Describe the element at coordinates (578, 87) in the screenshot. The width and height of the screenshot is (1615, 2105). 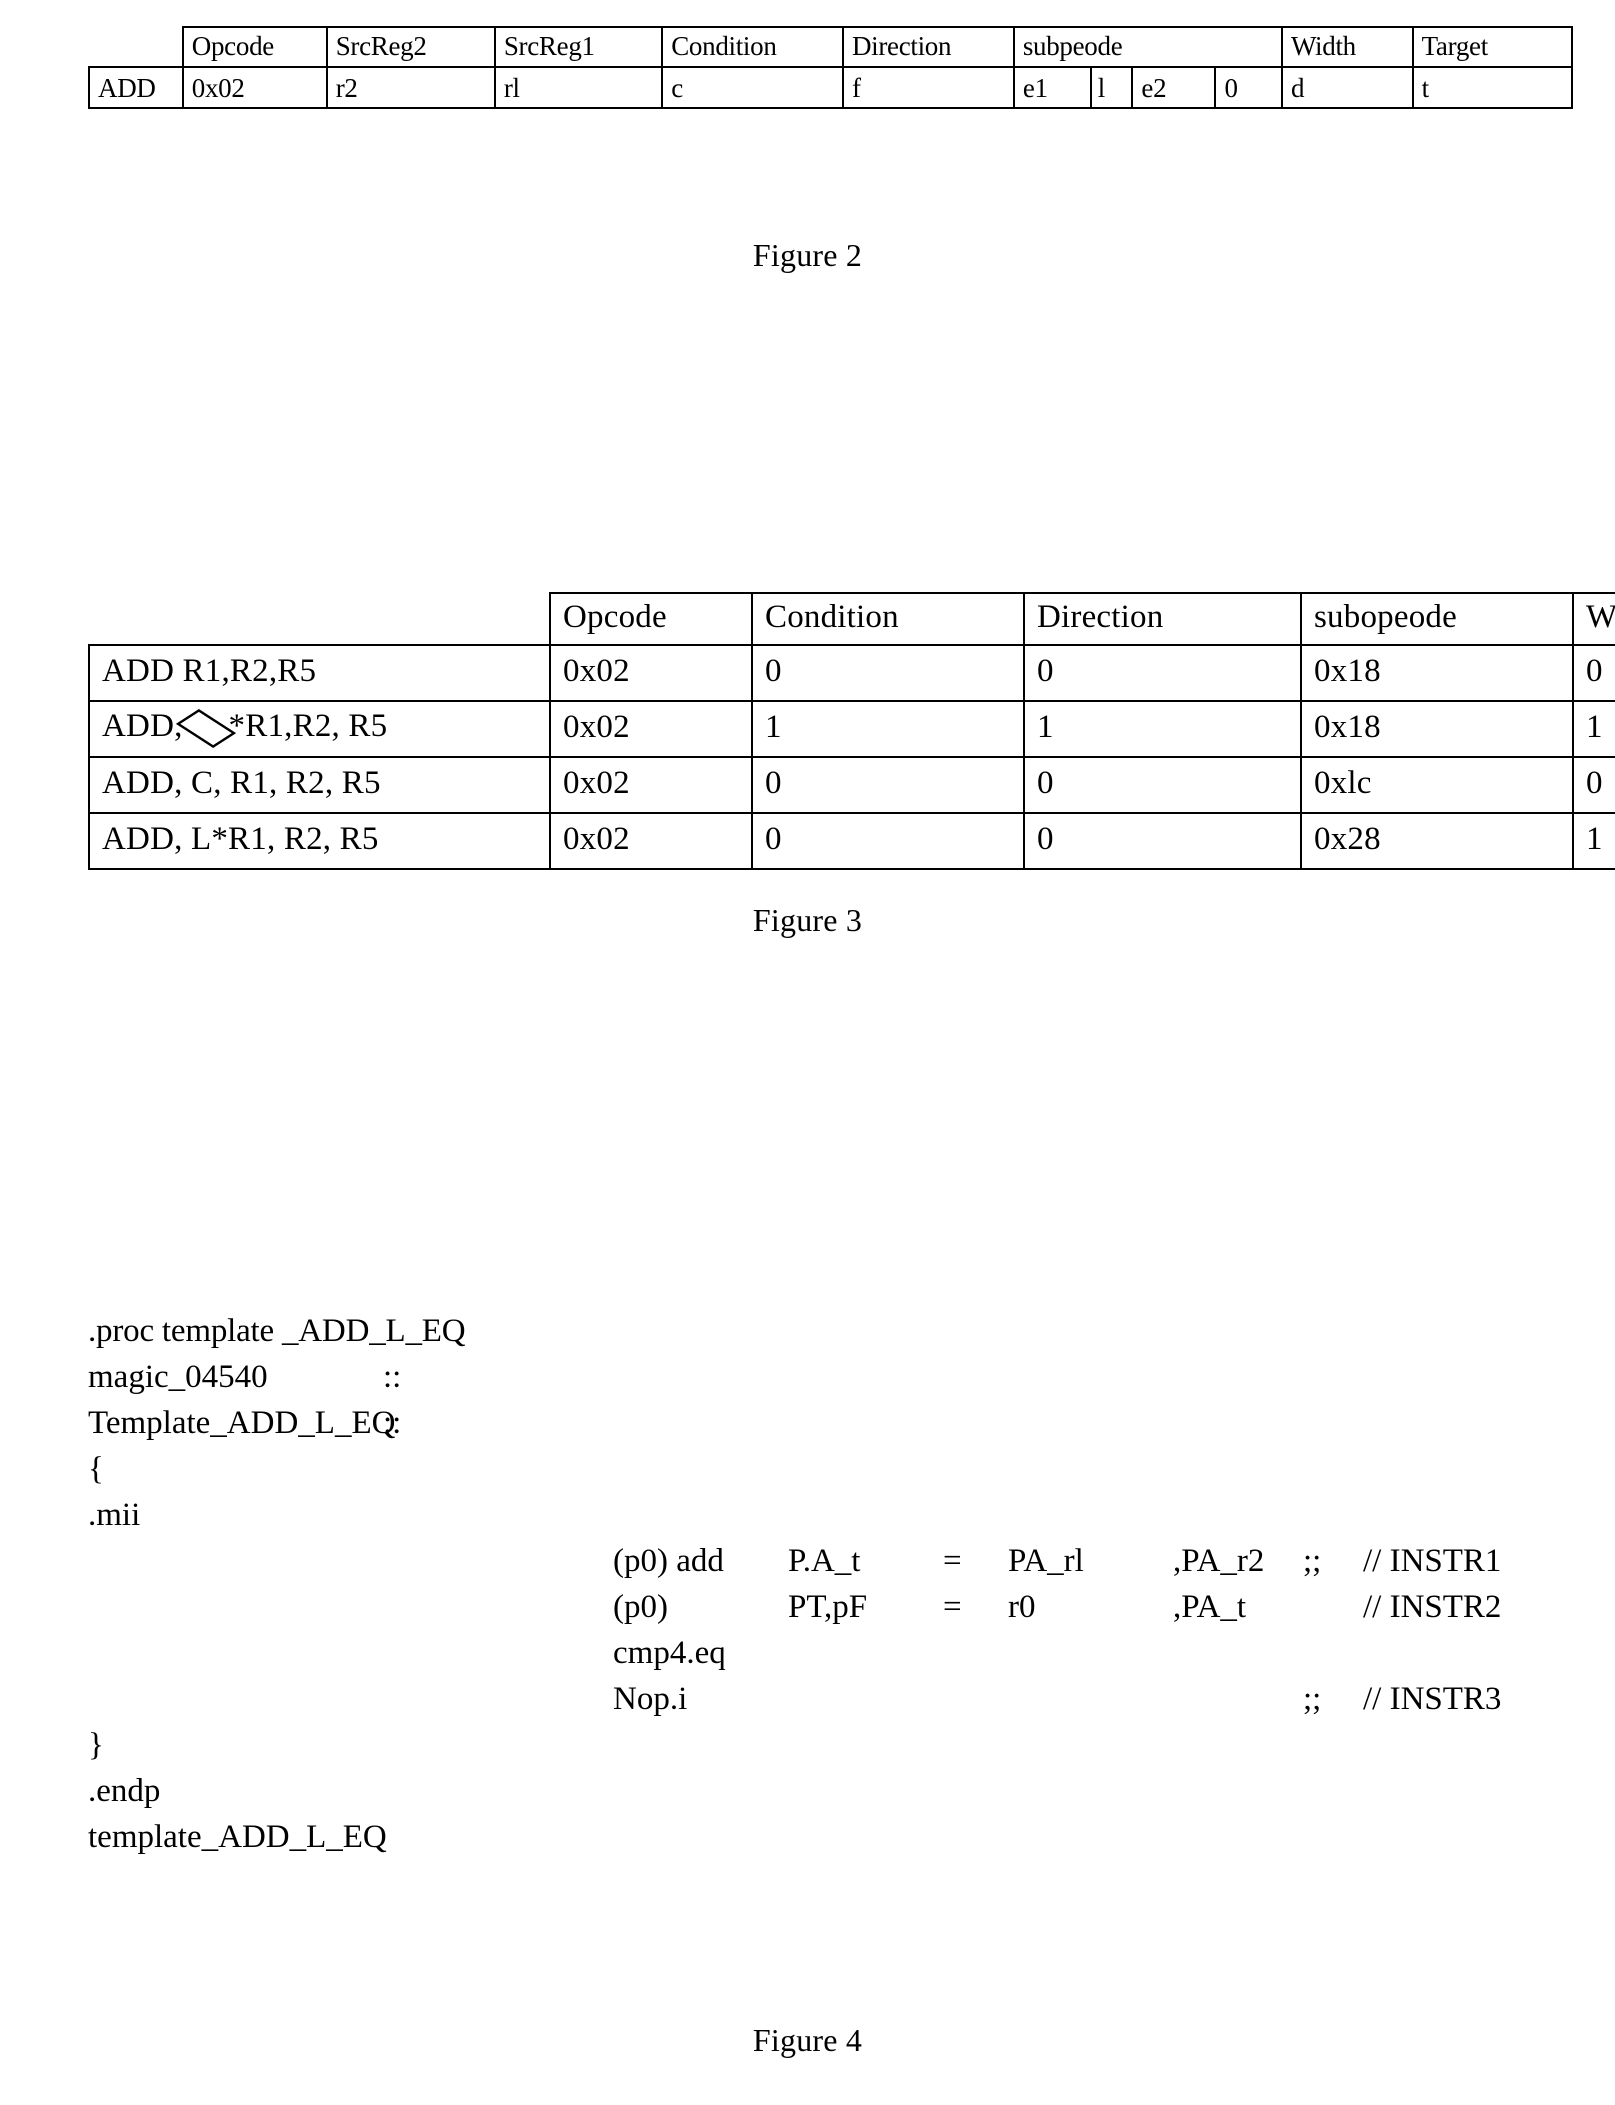
I see `cell-srcreg1: rl` at that location.